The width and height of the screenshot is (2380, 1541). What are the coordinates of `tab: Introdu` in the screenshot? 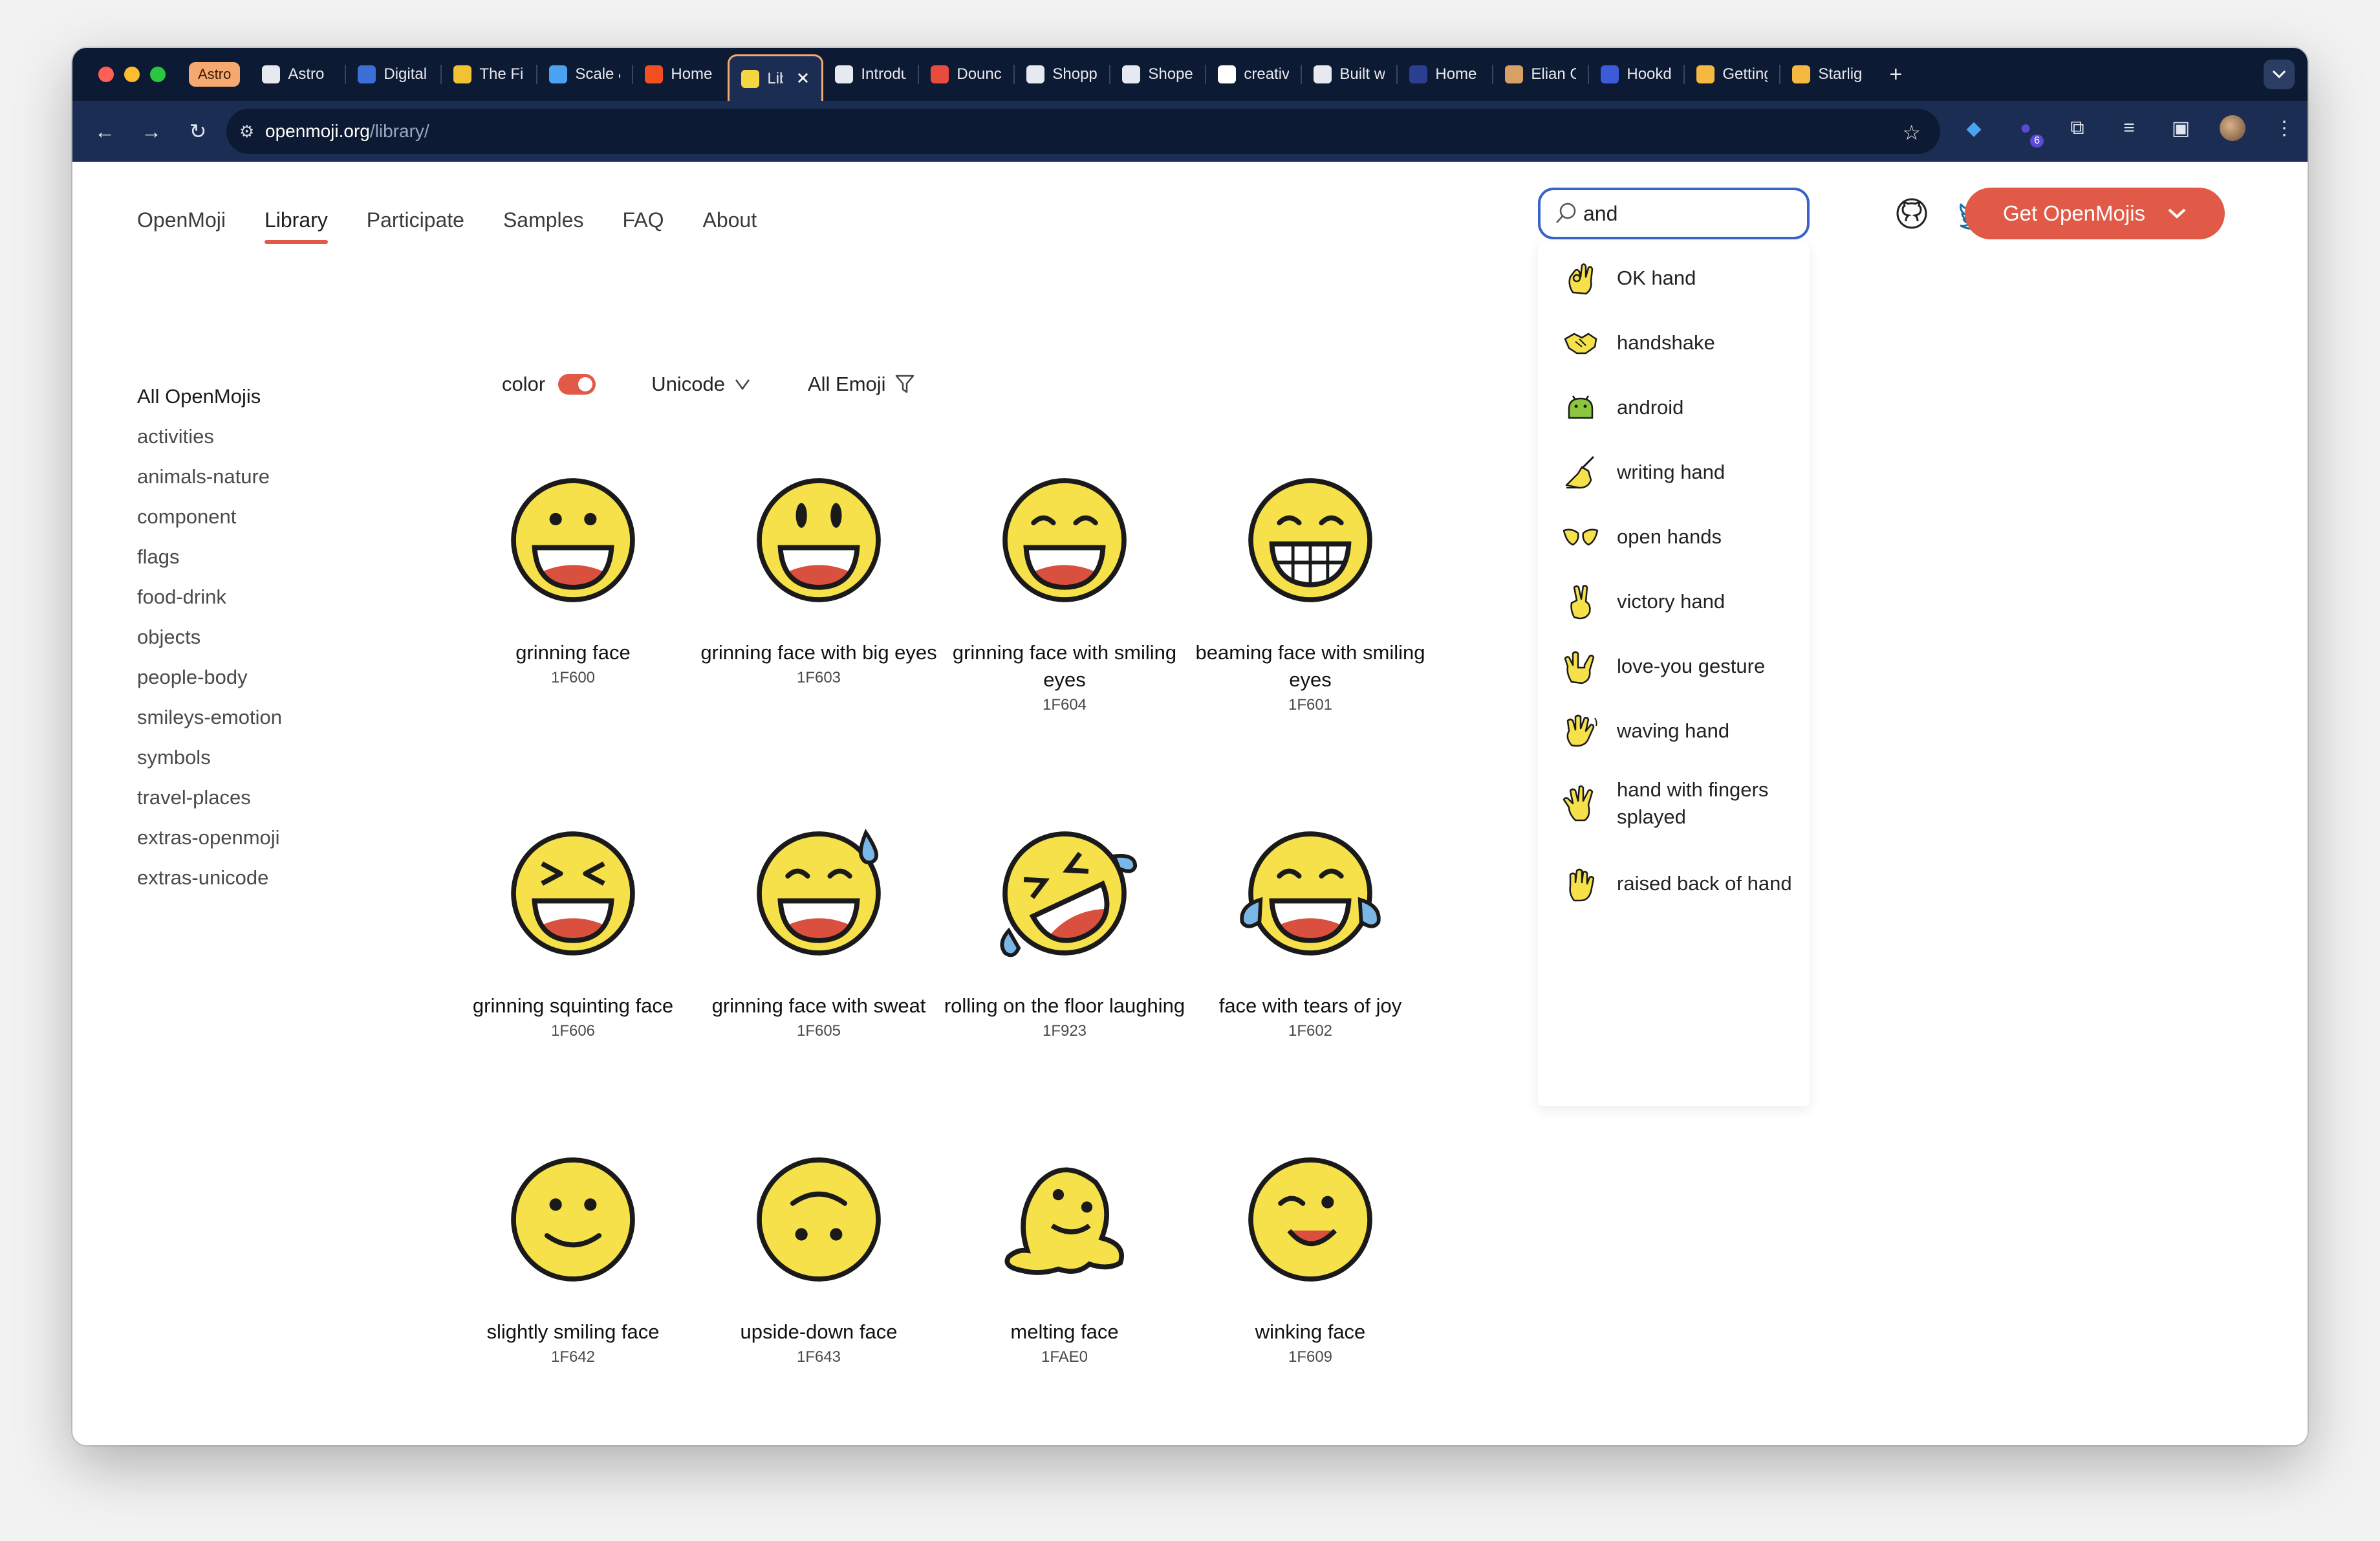 It's located at (870, 74).